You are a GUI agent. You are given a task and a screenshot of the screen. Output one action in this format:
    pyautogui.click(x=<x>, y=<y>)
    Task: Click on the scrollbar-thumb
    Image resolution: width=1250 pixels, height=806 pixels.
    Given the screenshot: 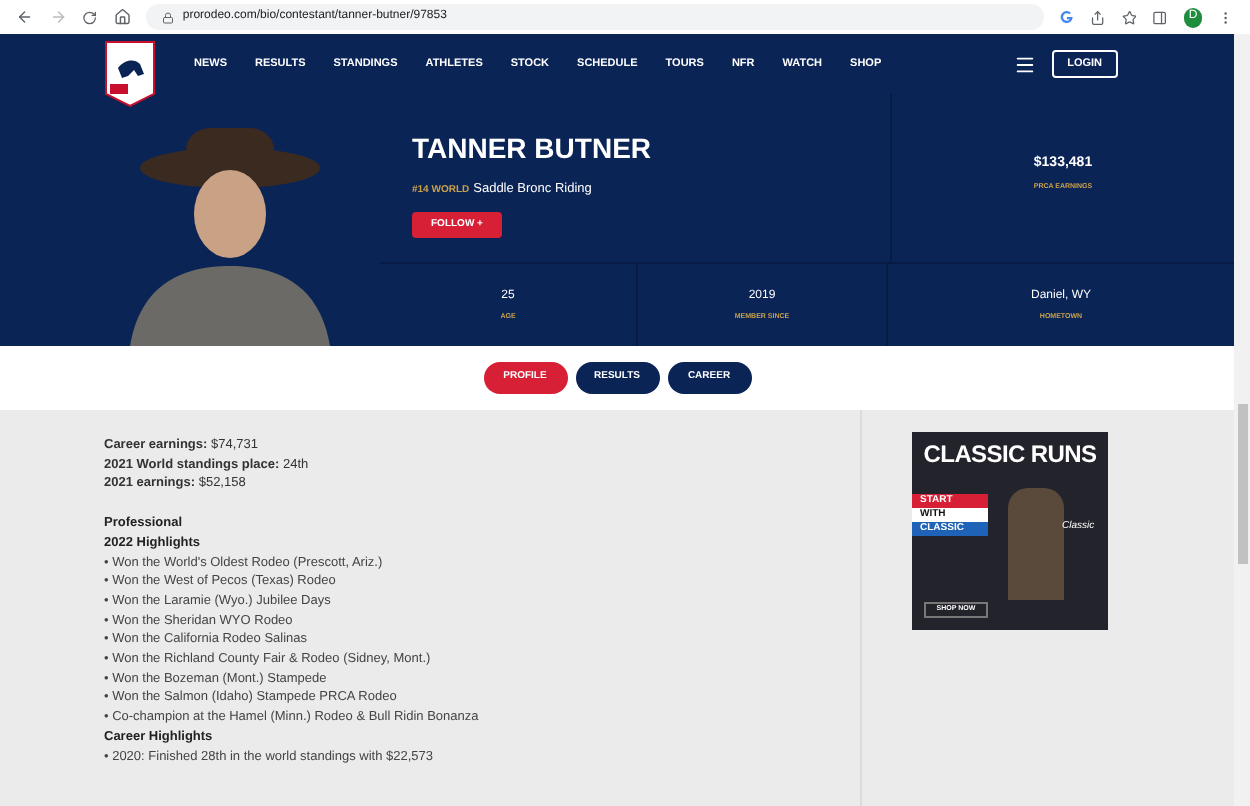 What is the action you would take?
    pyautogui.click(x=1242, y=484)
    